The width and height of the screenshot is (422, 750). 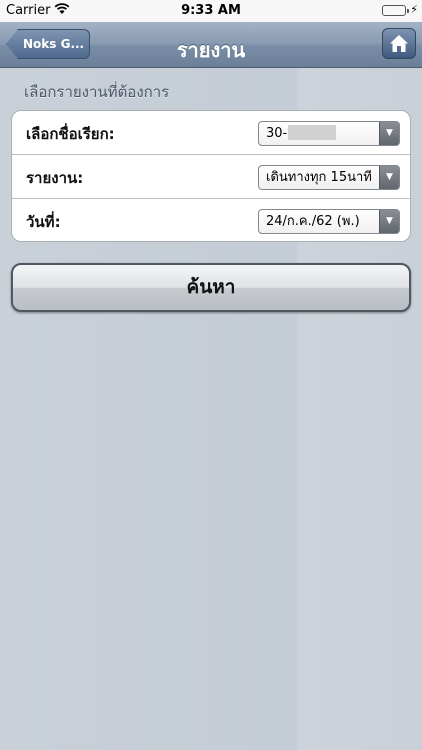 What do you see at coordinates (399, 43) in the screenshot?
I see `home-button` at bounding box center [399, 43].